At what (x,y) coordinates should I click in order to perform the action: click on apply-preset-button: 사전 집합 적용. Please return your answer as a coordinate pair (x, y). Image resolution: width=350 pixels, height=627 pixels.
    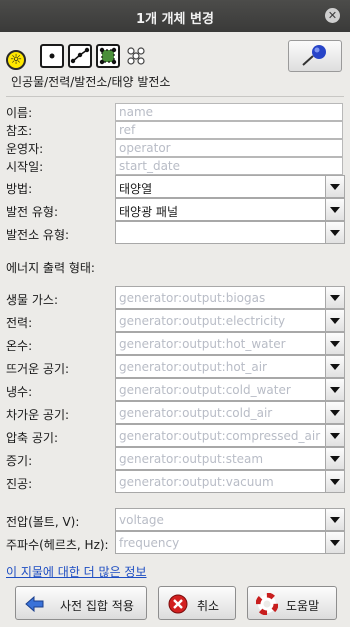
    Looking at the image, I should click on (81, 603).